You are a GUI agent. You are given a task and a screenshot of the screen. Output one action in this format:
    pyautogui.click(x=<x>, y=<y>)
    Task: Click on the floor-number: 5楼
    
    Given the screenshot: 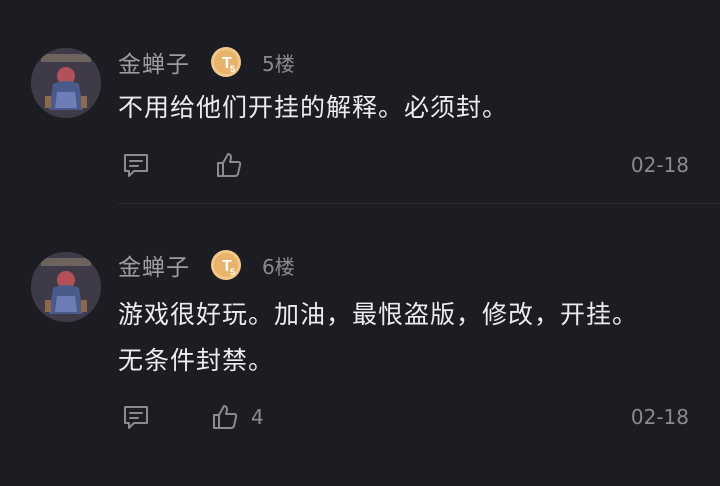 What is the action you would take?
    pyautogui.click(x=278, y=64)
    